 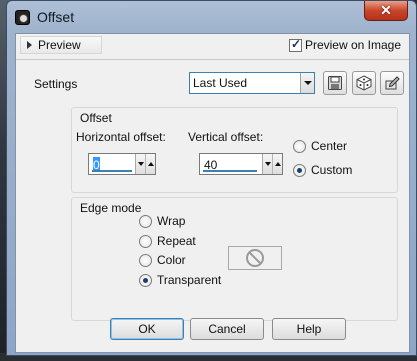 I want to click on vertical-offset-spinner: 40, so click(x=241, y=164).